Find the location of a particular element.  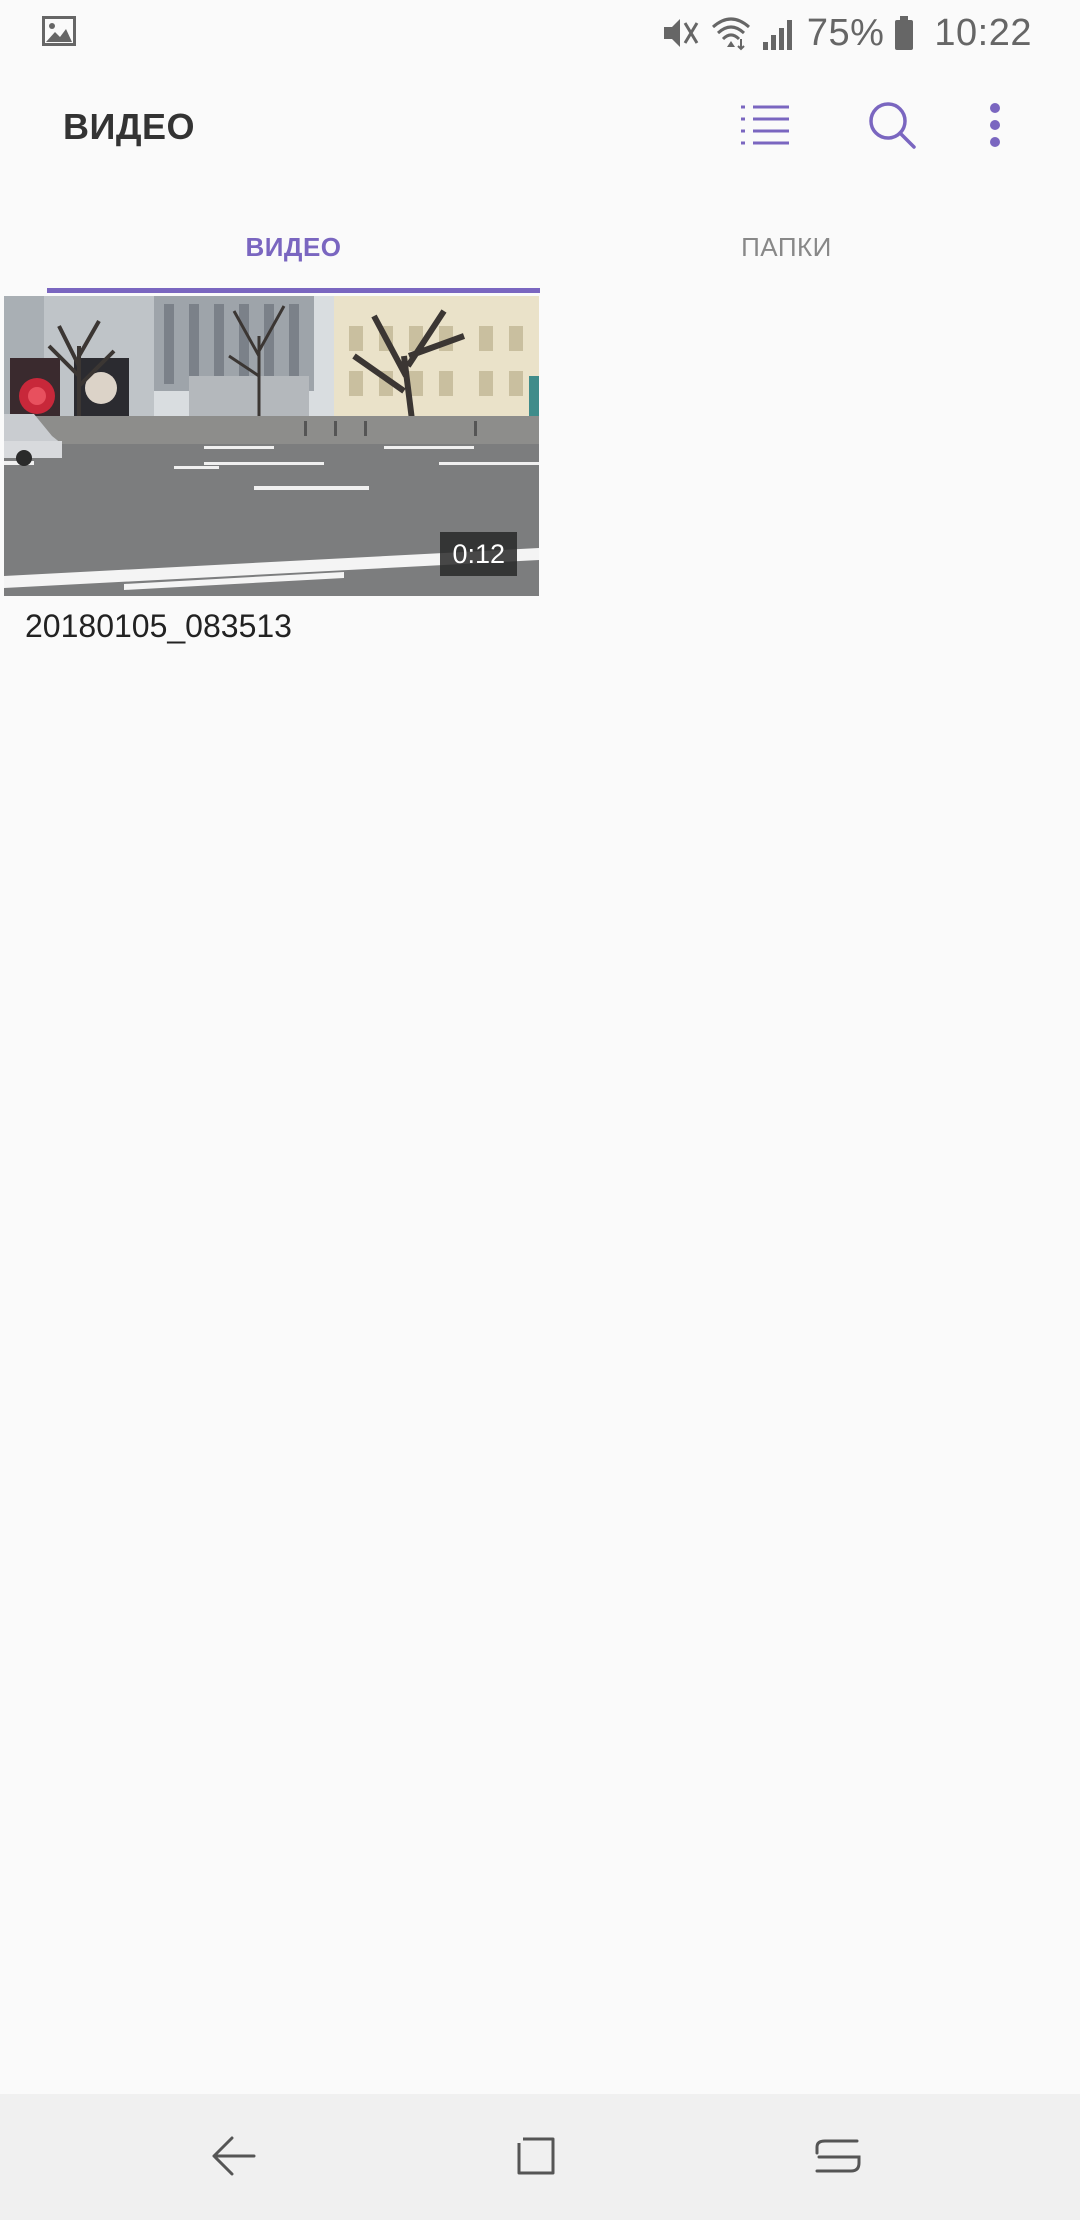

recents-icon is located at coordinates (838, 2158).